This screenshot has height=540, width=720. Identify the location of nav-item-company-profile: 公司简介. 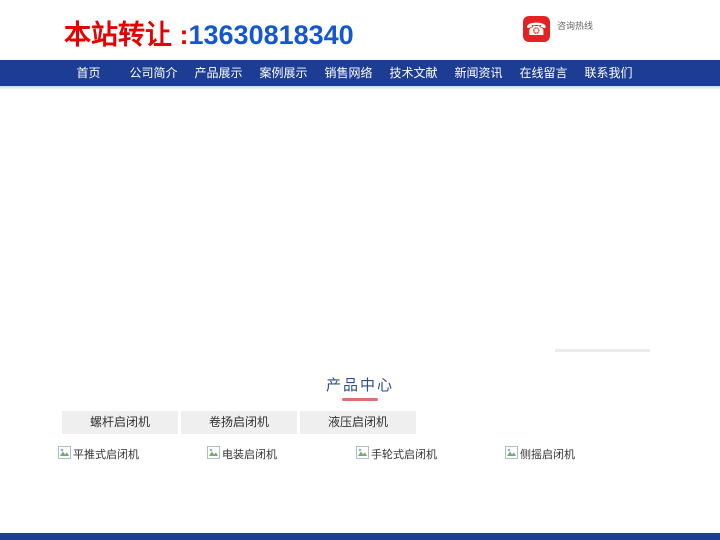
(153, 73).